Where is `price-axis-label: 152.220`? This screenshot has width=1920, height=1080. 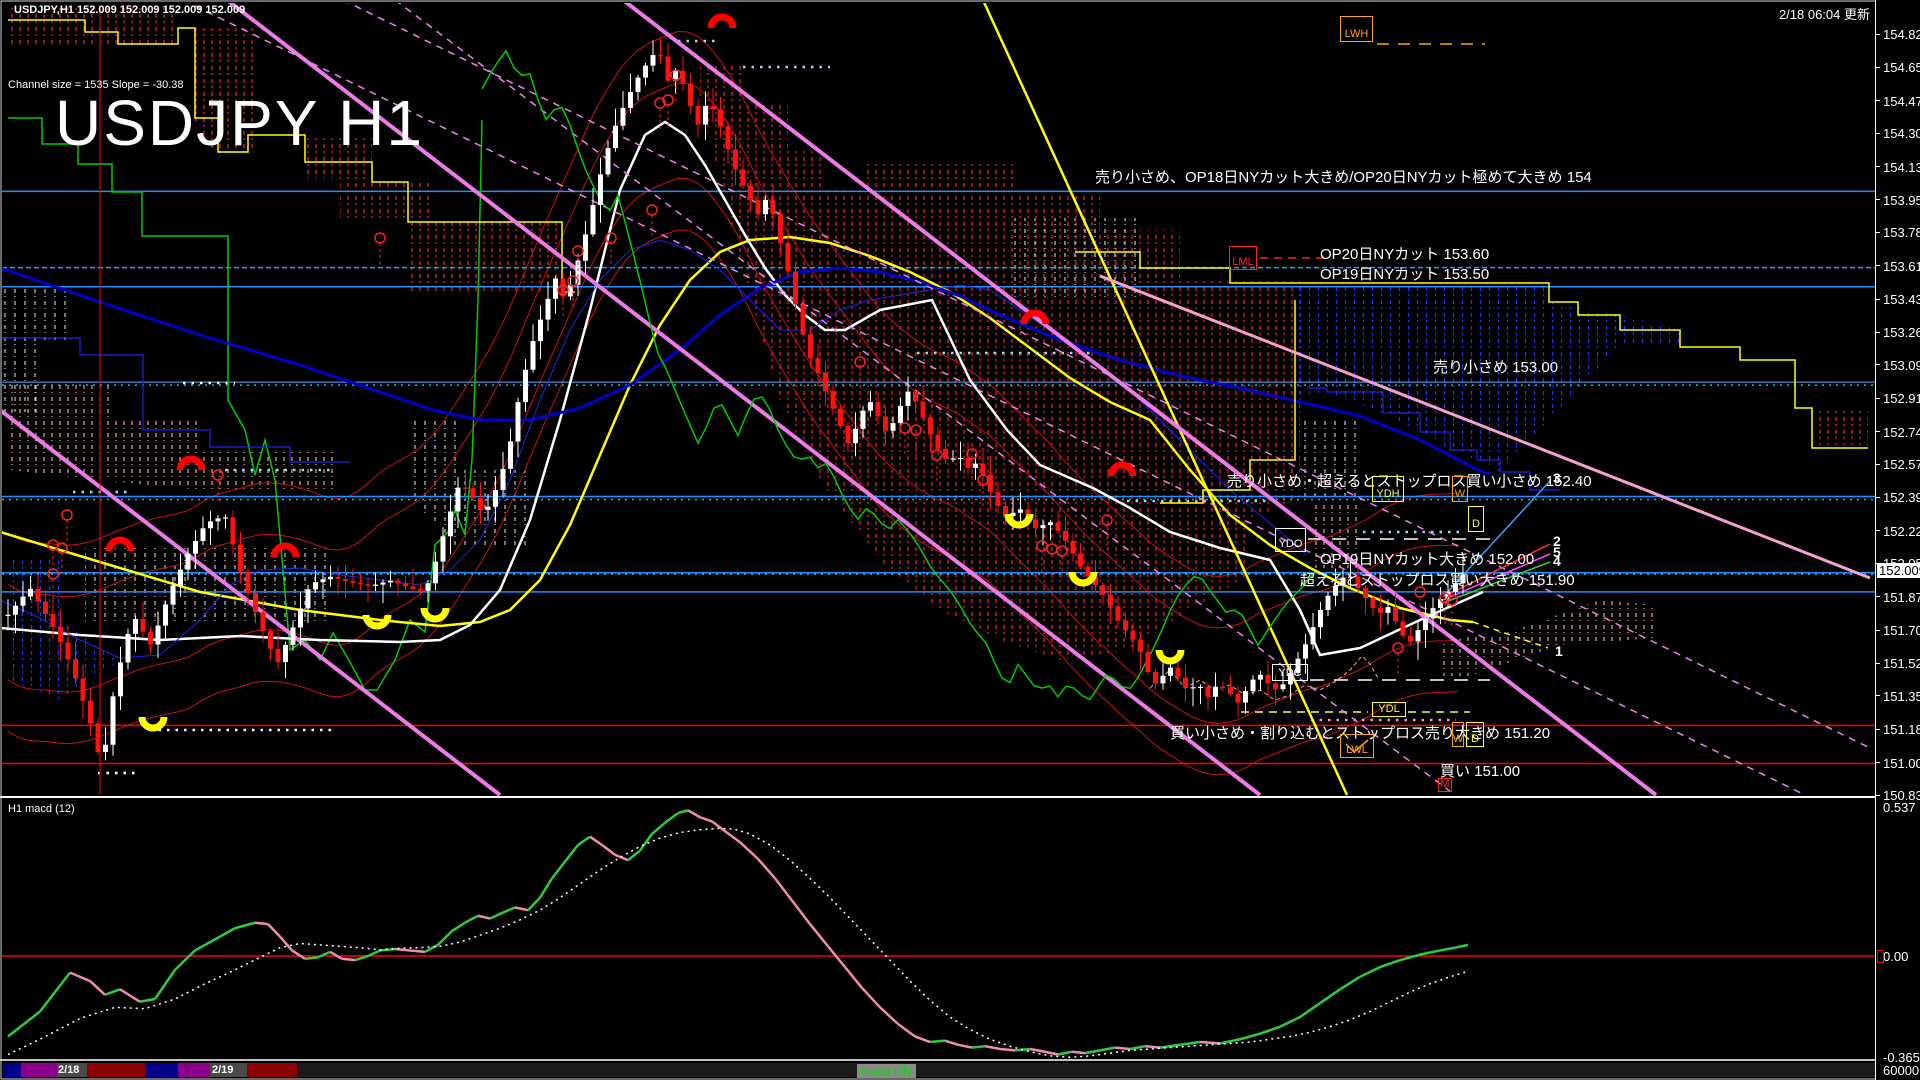 price-axis-label: 152.220 is located at coordinates (1901, 531).